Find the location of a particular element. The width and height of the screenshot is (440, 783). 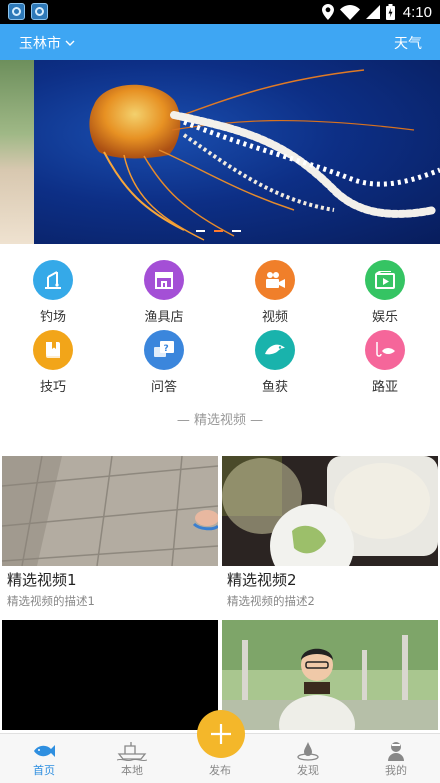

category-lure: 路亚 is located at coordinates (385, 362).